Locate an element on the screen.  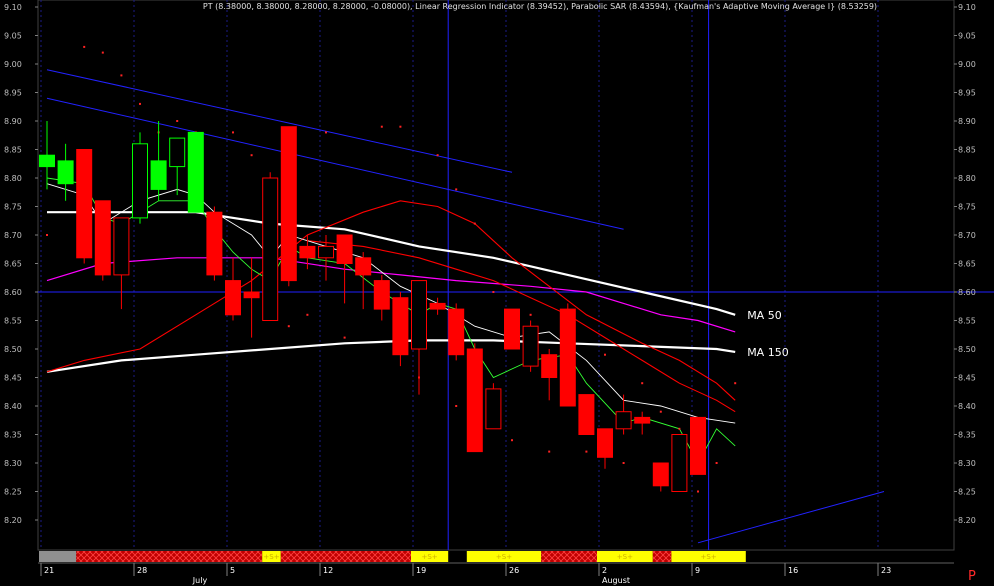
y-tick-label-left: 8.65 is located at coordinates (13, 264).